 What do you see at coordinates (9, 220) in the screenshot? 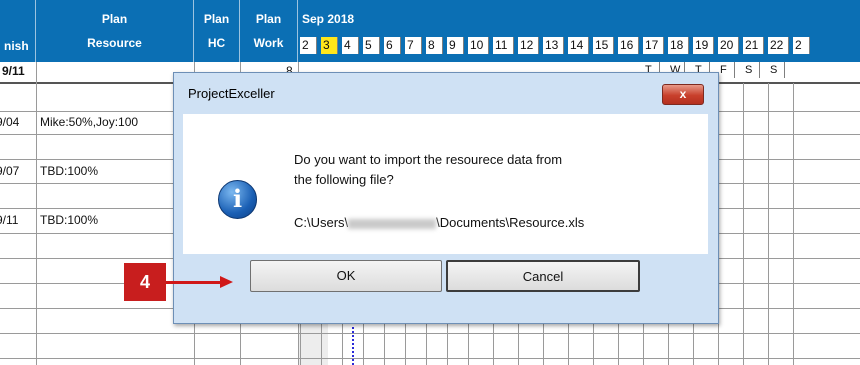
I see `row-3-finish: 9/11` at bounding box center [9, 220].